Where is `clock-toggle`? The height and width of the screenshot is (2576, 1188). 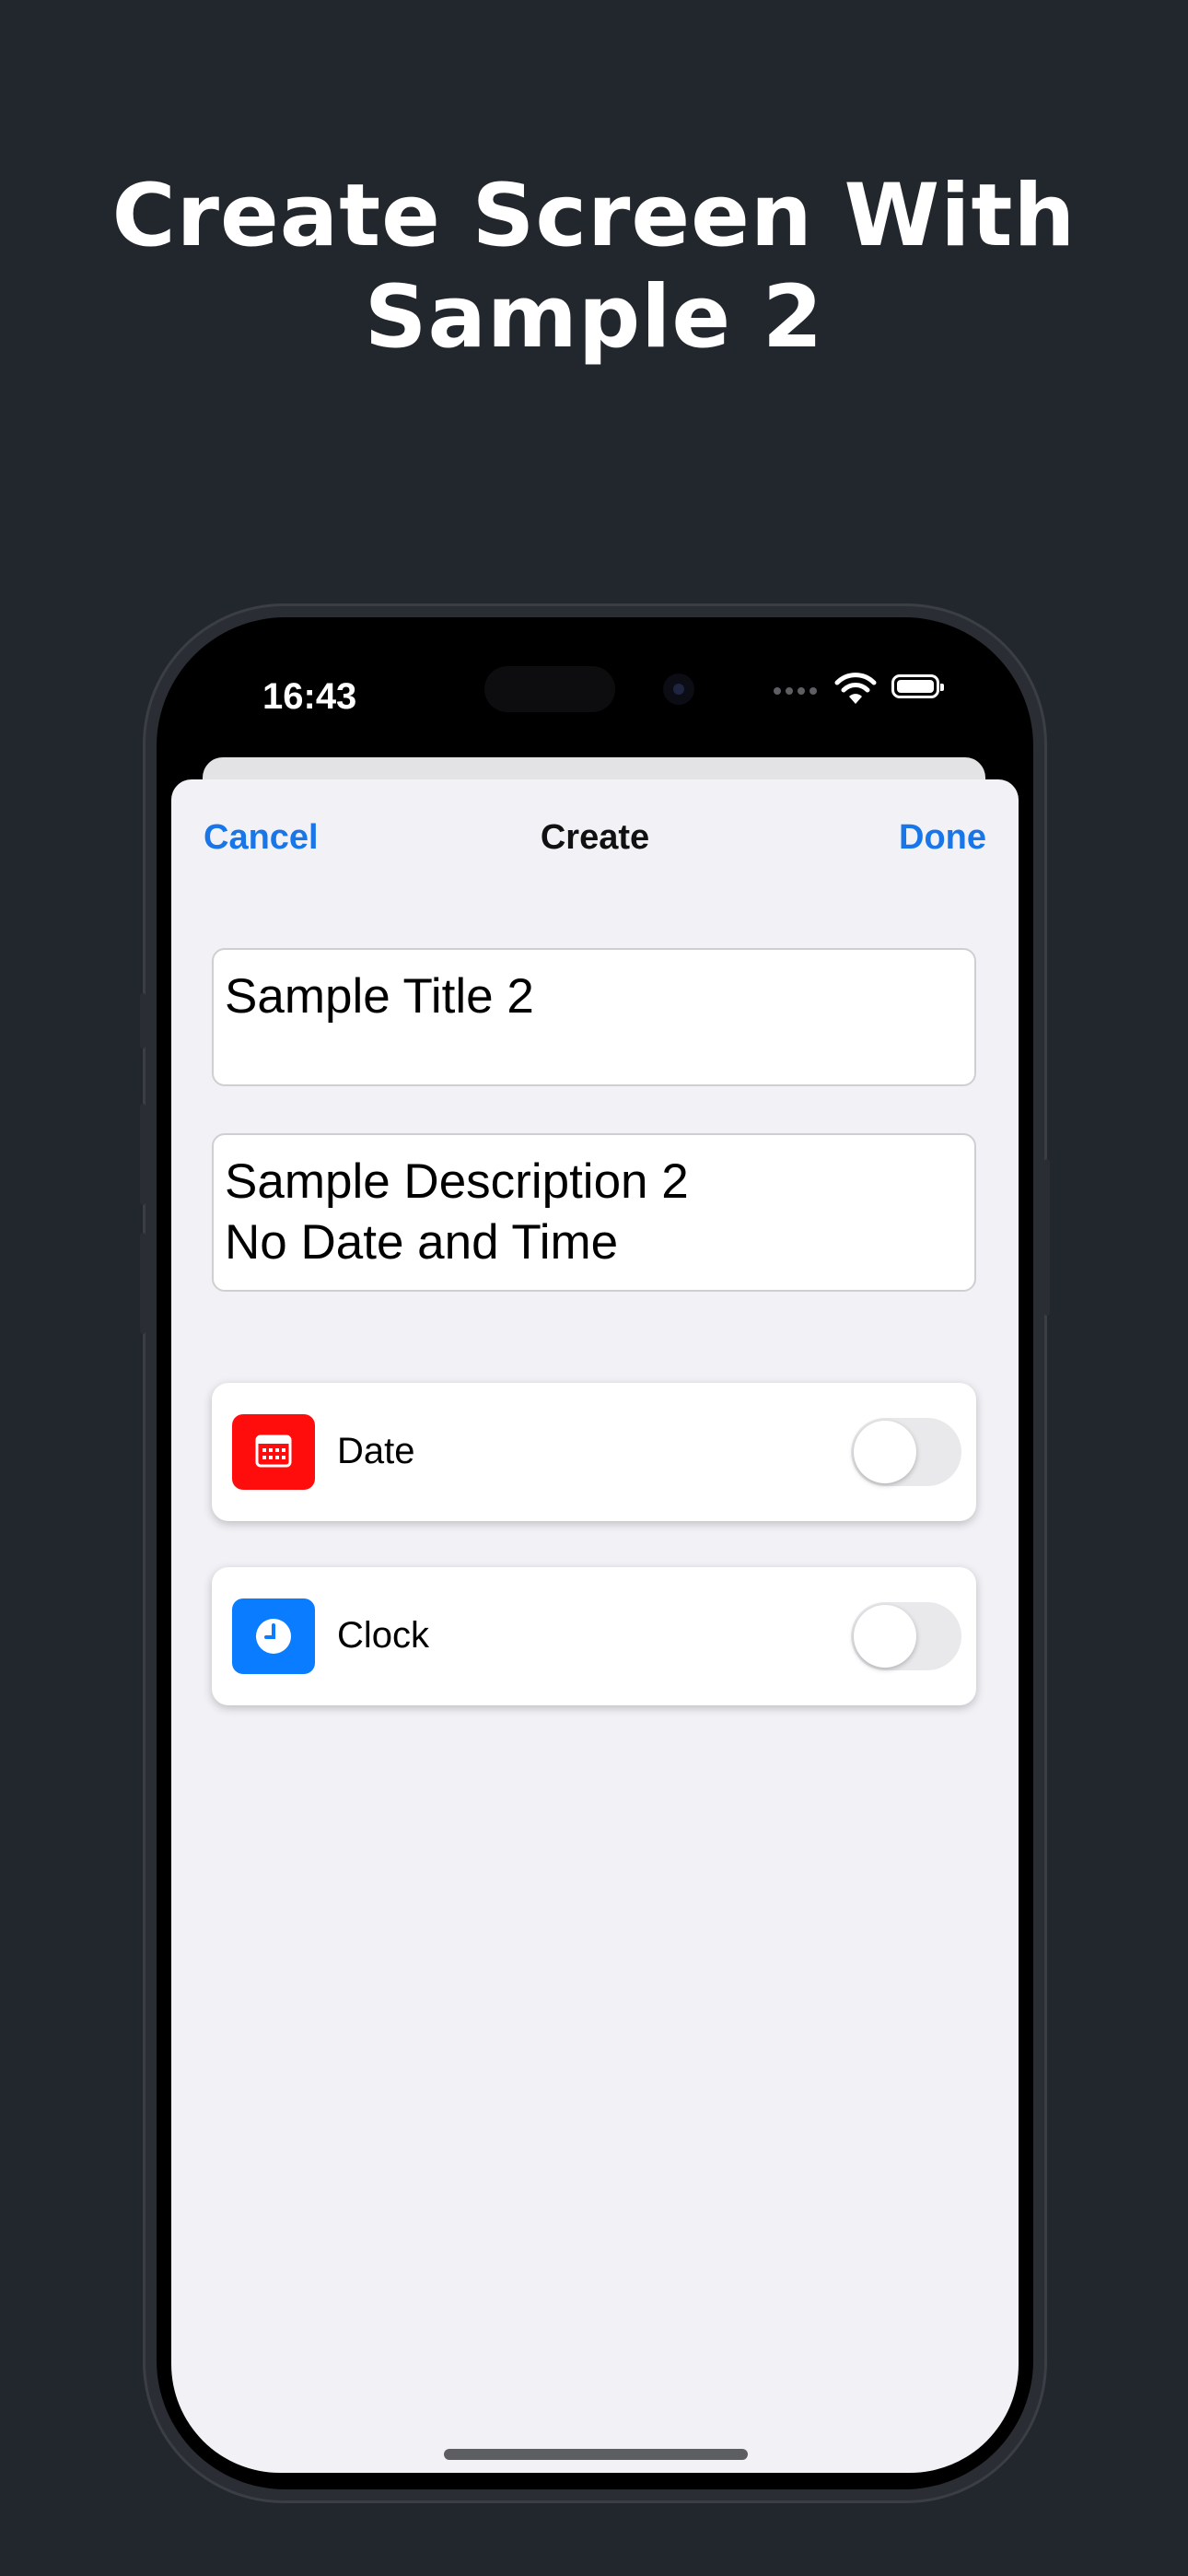 clock-toggle is located at coordinates (906, 1636).